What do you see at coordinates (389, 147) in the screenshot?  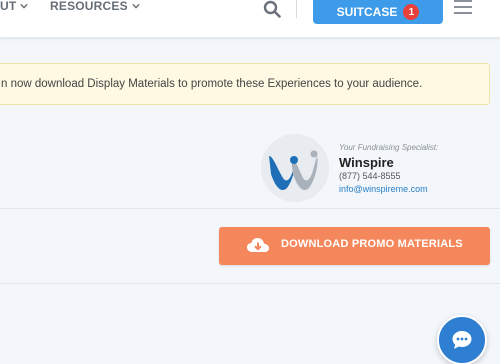 I see `specialist-caption: Your Fundraising Specialist:` at bounding box center [389, 147].